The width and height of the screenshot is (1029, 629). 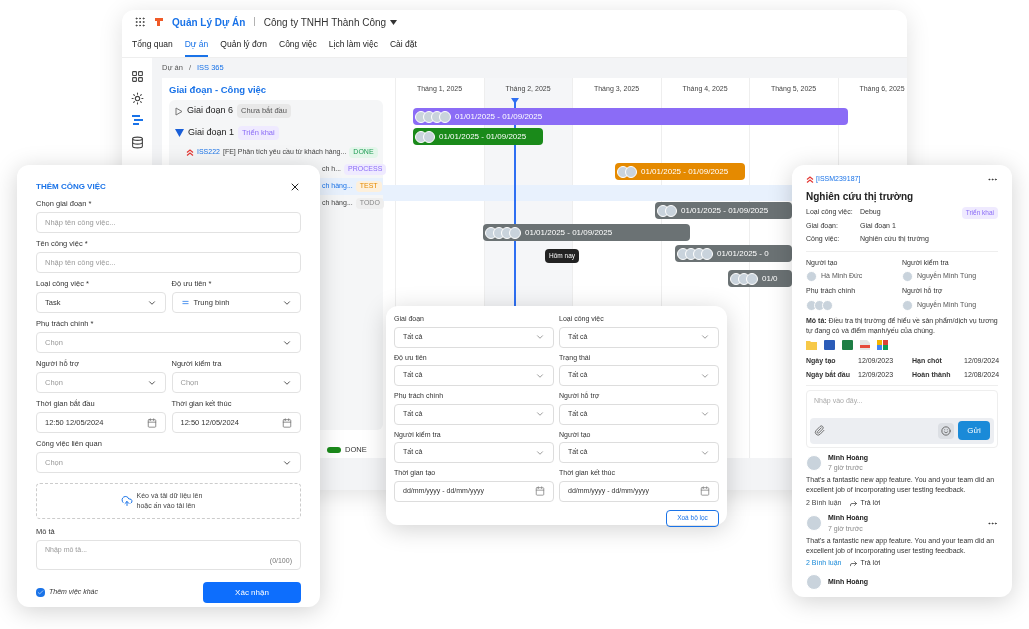 I want to click on apps-grid-icon, so click(x=140, y=22).